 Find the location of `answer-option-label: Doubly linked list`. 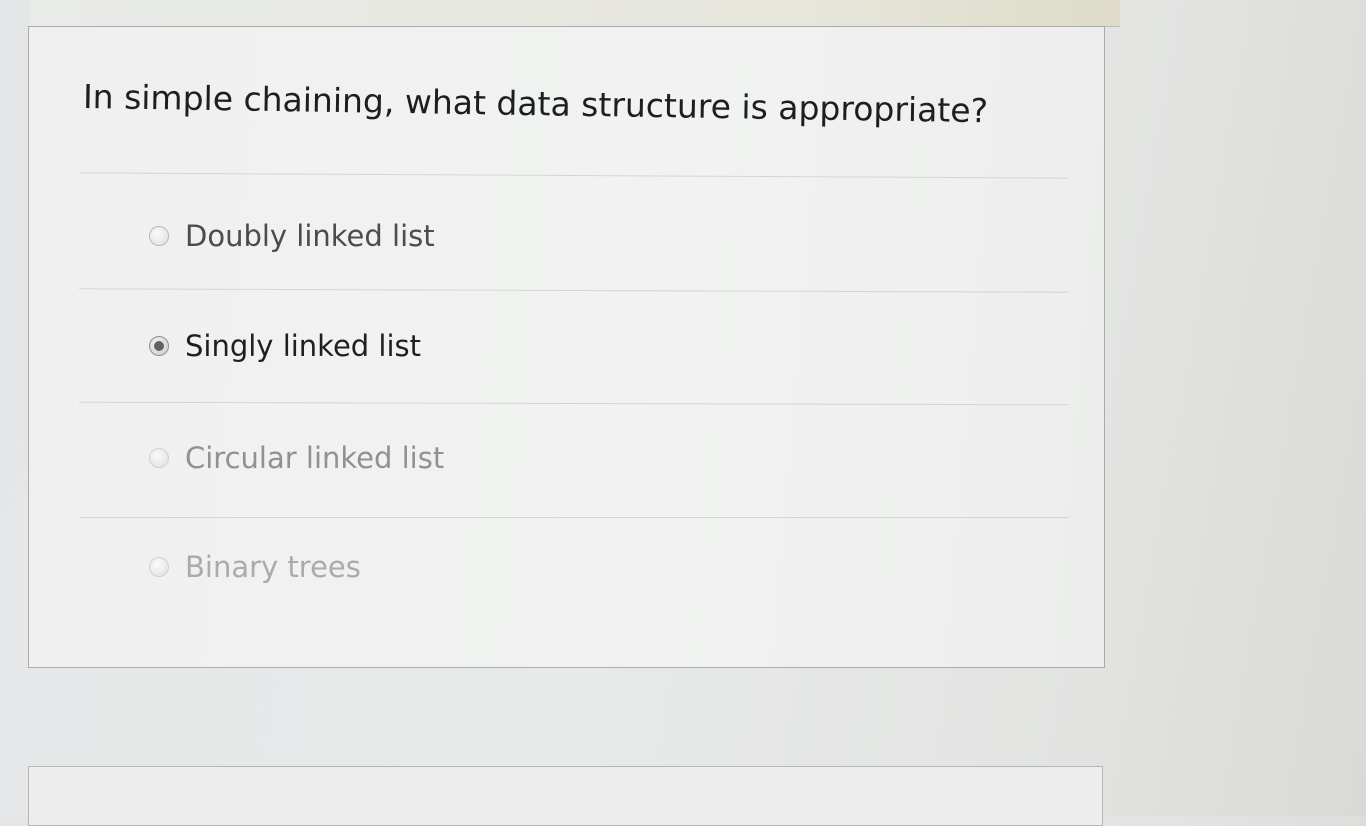

answer-option-label: Doubly linked list is located at coordinates (310, 236).